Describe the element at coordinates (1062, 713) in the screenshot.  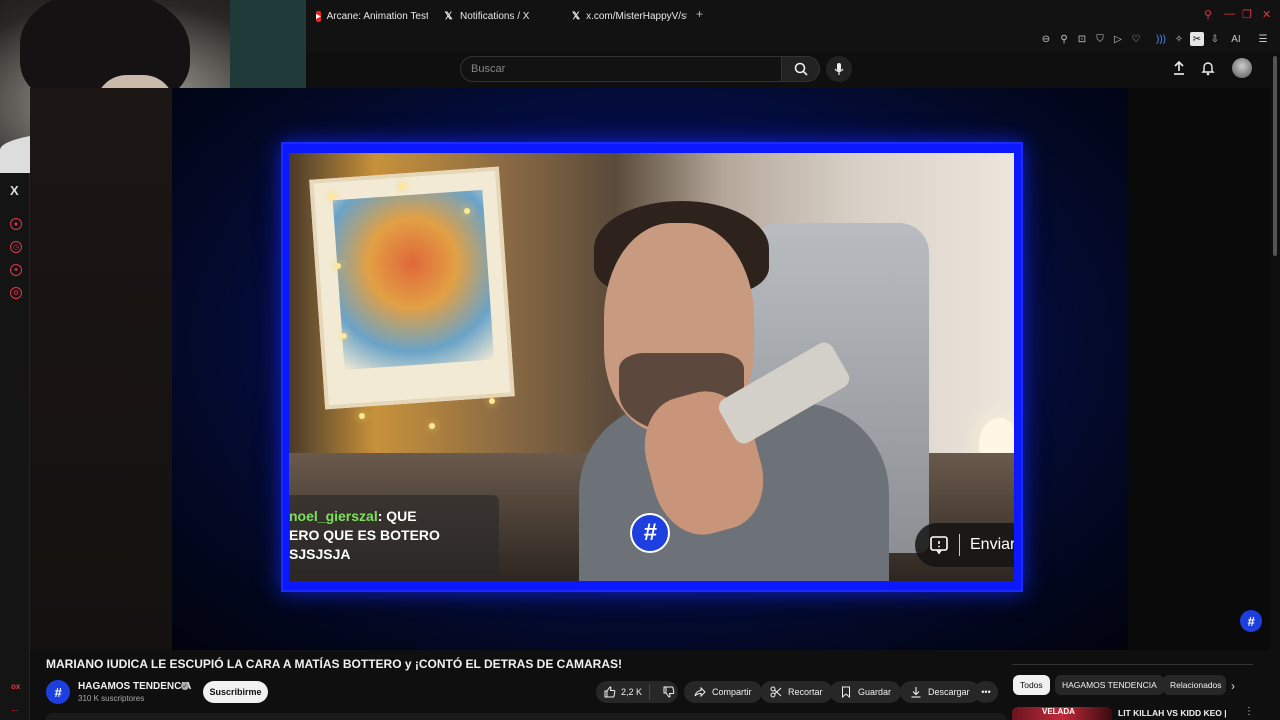
I see `related-thumbnail: VELADA` at that location.